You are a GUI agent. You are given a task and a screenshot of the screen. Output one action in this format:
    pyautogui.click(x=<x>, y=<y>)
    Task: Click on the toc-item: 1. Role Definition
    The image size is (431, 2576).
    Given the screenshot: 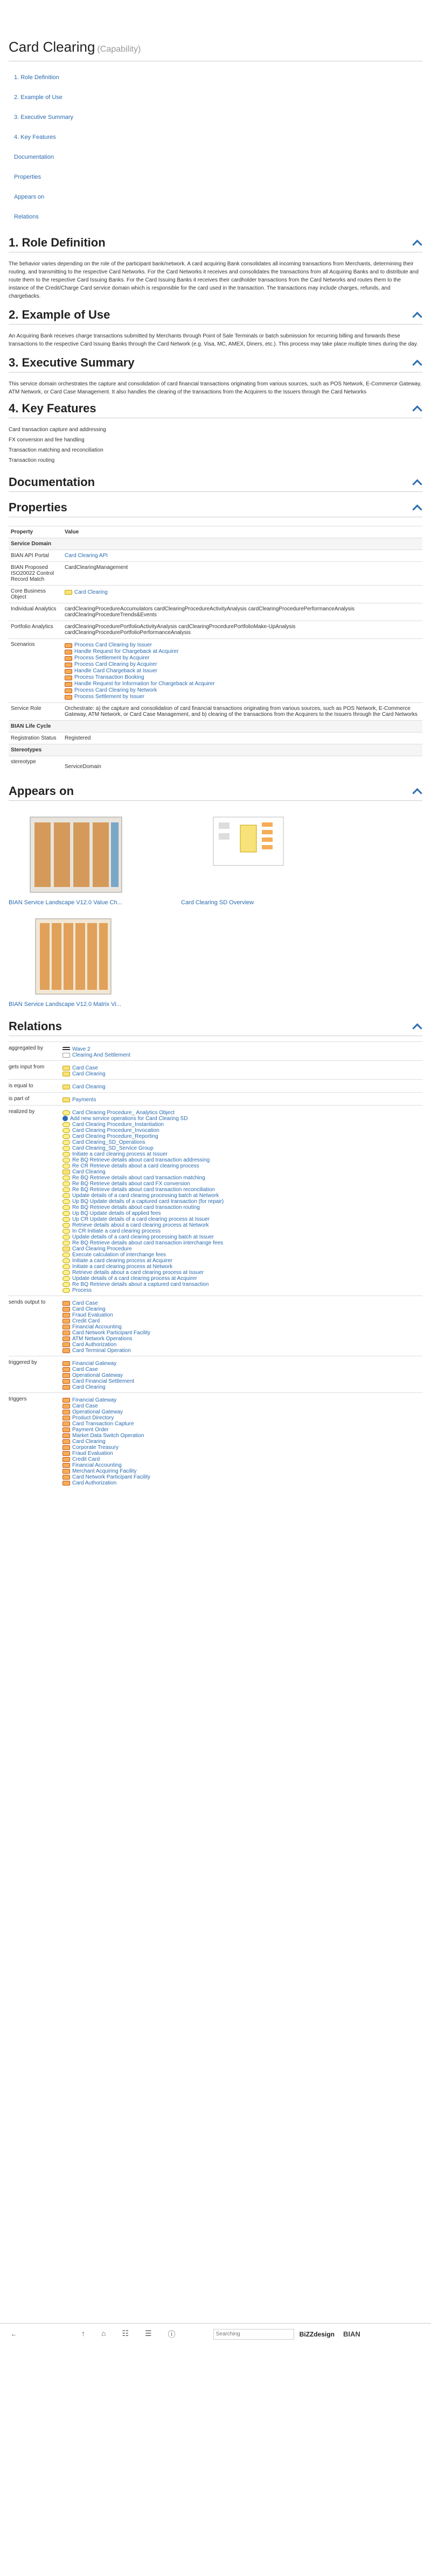 What is the action you would take?
    pyautogui.click(x=218, y=82)
    